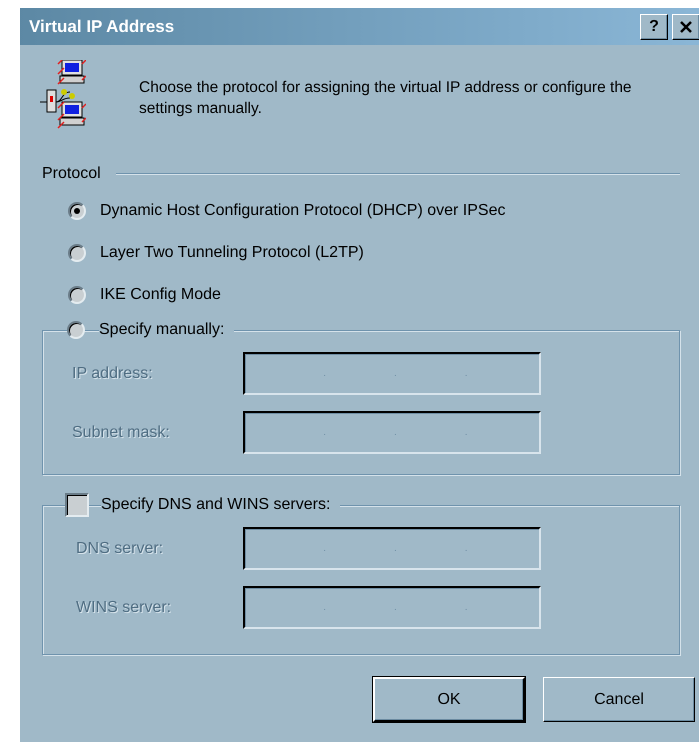 The height and width of the screenshot is (742, 699). Describe the element at coordinates (232, 253) in the screenshot. I see `radio-label: Layer Two Tunneling Protocol (L2TP)` at that location.